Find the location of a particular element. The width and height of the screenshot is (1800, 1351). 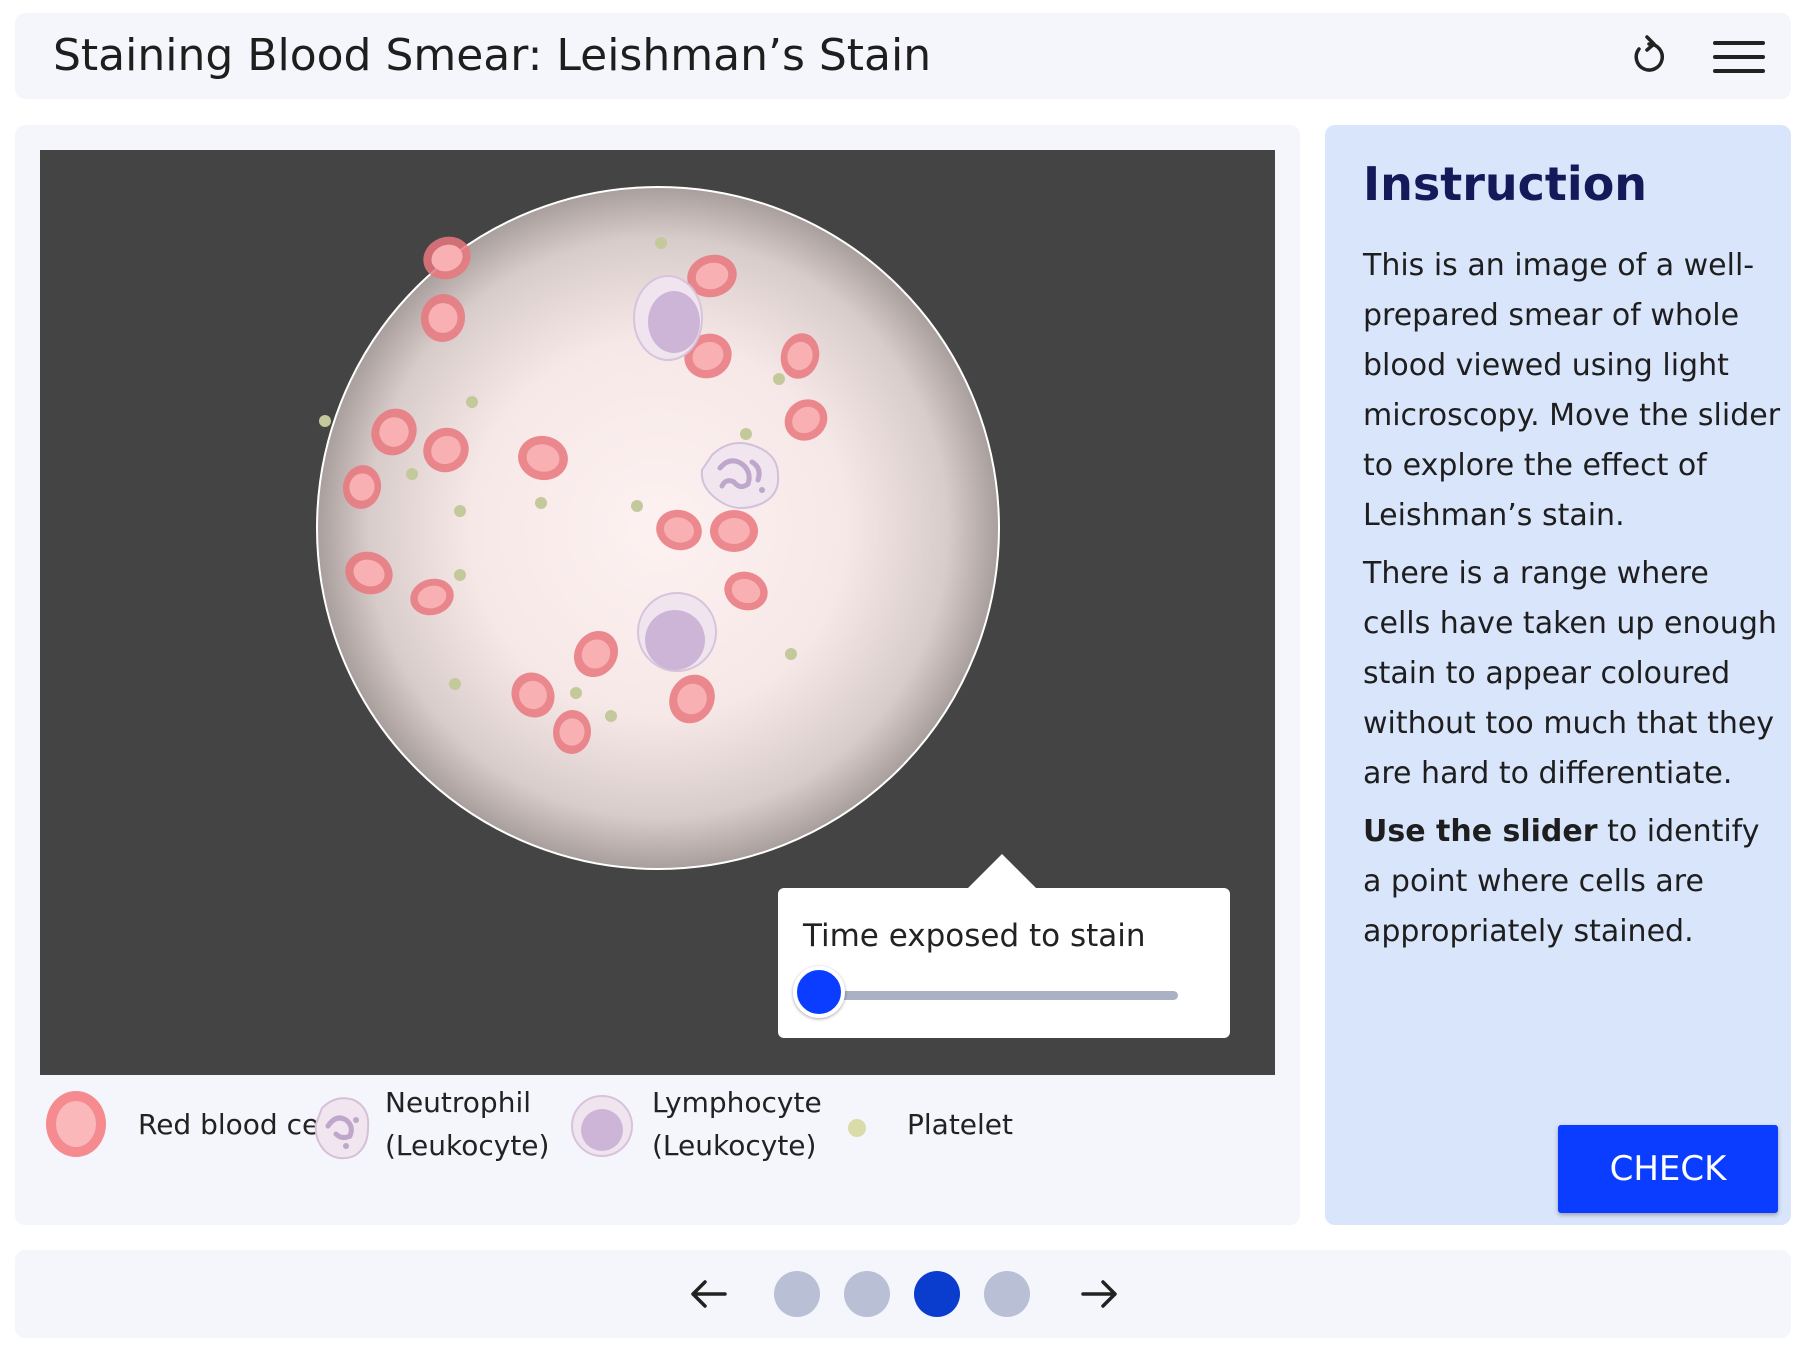

slider-track is located at coordinates (1003, 995).